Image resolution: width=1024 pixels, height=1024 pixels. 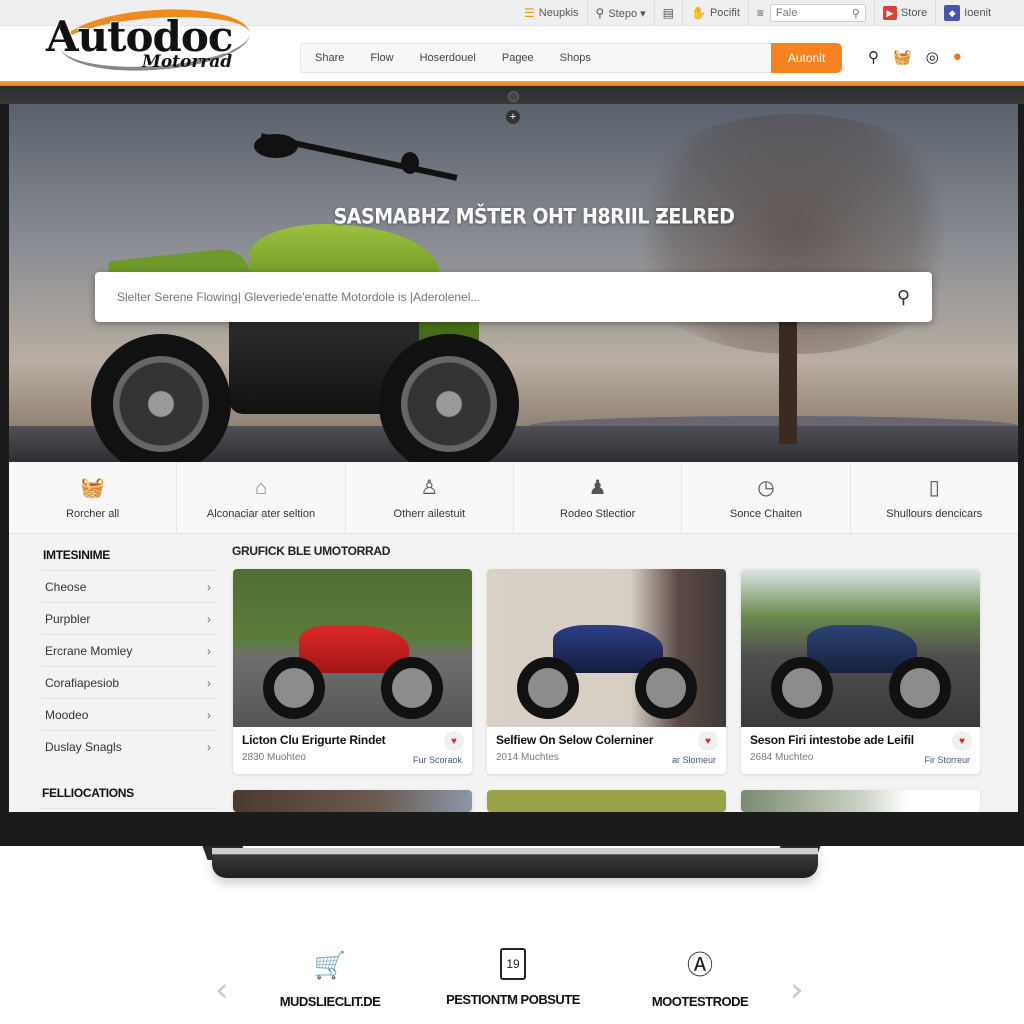 I want to click on main-nav: Share Flow Hoserdouel Pagee Shops, so click(x=571, y=58).